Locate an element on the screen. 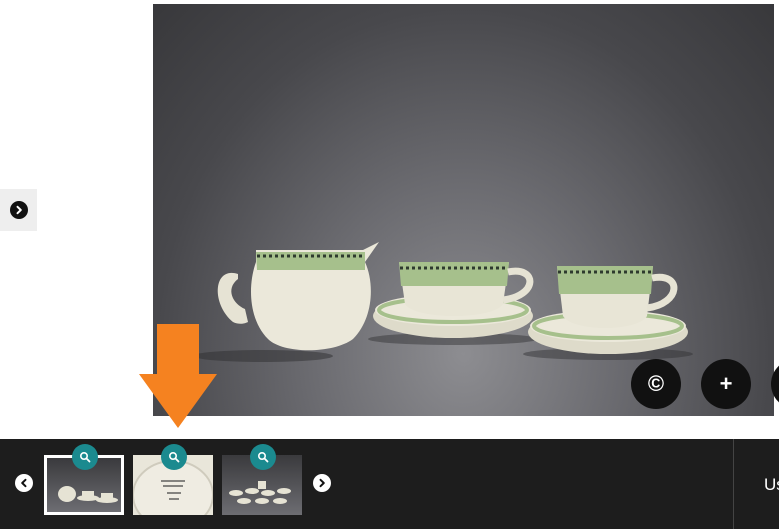 Image resolution: width=779 pixels, height=529 pixels. filmstrip-divider is located at coordinates (733, 484).